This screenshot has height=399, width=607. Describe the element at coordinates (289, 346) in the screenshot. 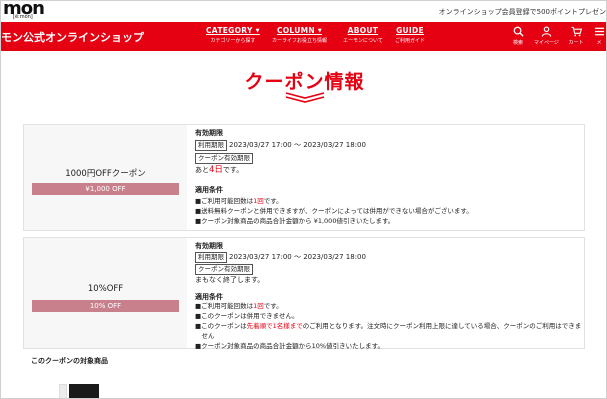

I see `condition-item: ■クーポン対象商品の商品合計金額から10%値引きいたします。` at that location.